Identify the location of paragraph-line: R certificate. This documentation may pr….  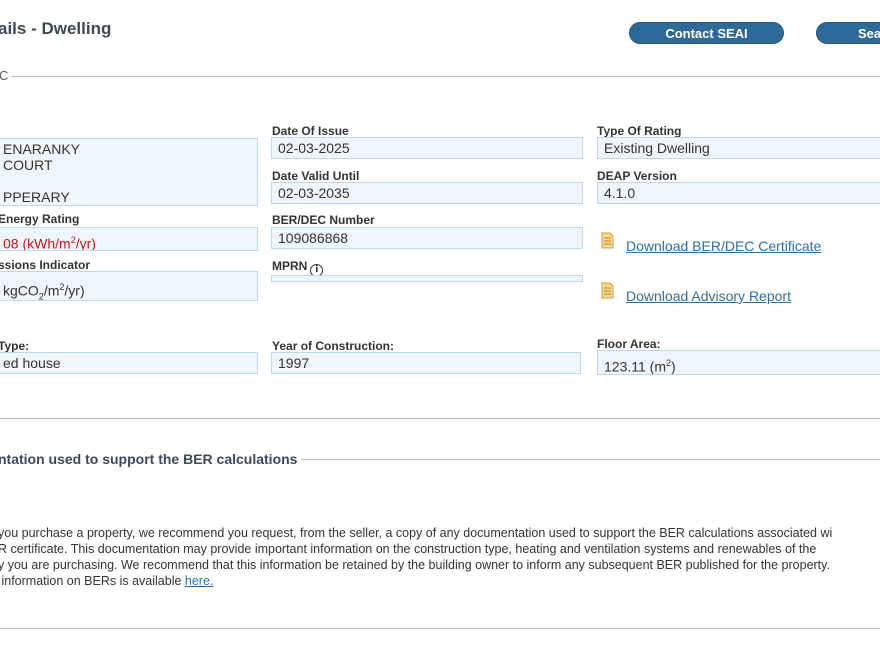
(408, 549).